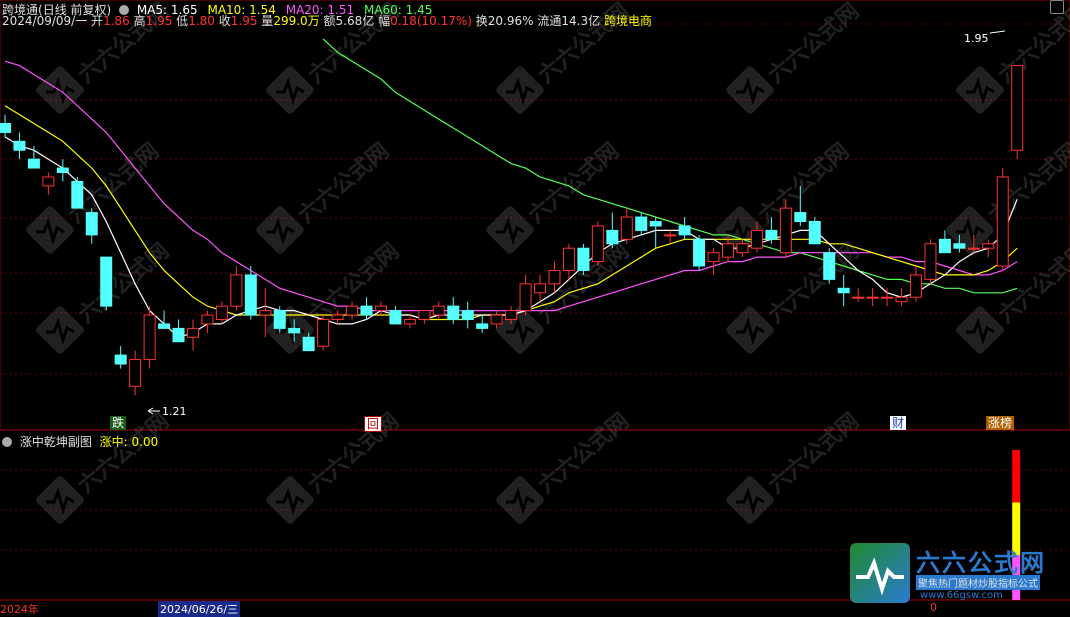  Describe the element at coordinates (549, 21) in the screenshot. I see `float-label: 流通` at that location.